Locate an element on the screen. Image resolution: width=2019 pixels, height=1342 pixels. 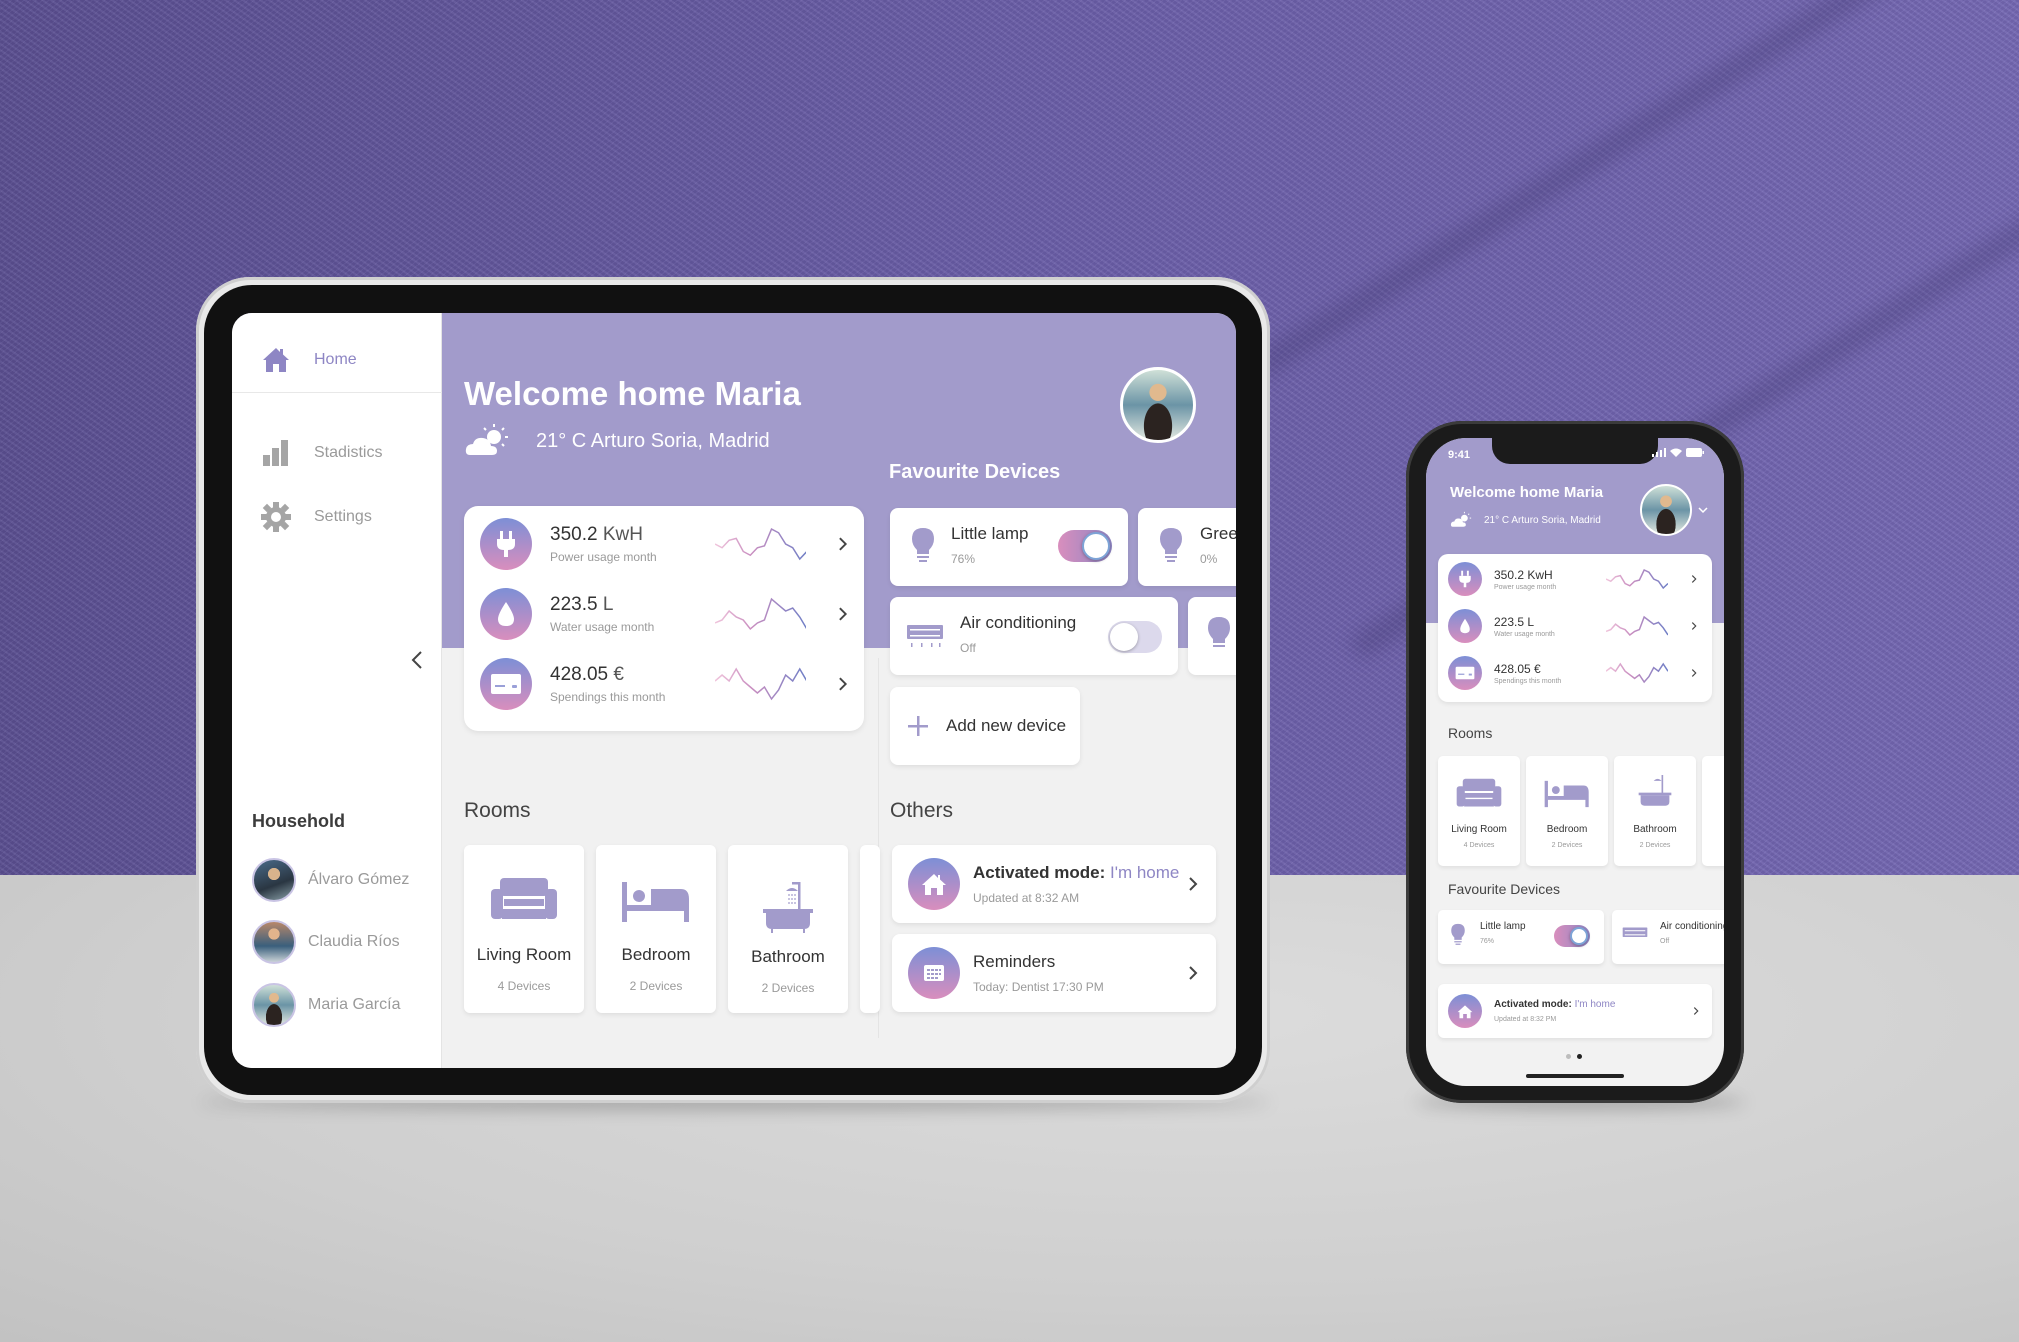
gear-icon is located at coordinates (276, 517).